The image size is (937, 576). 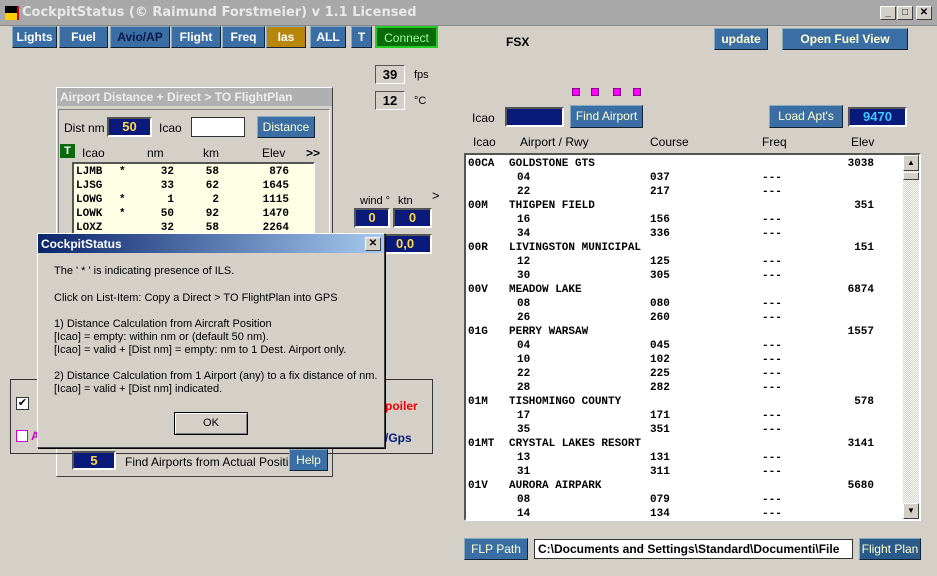 What do you see at coordinates (478, 290) in the screenshot?
I see `cell-icao: 00V` at bounding box center [478, 290].